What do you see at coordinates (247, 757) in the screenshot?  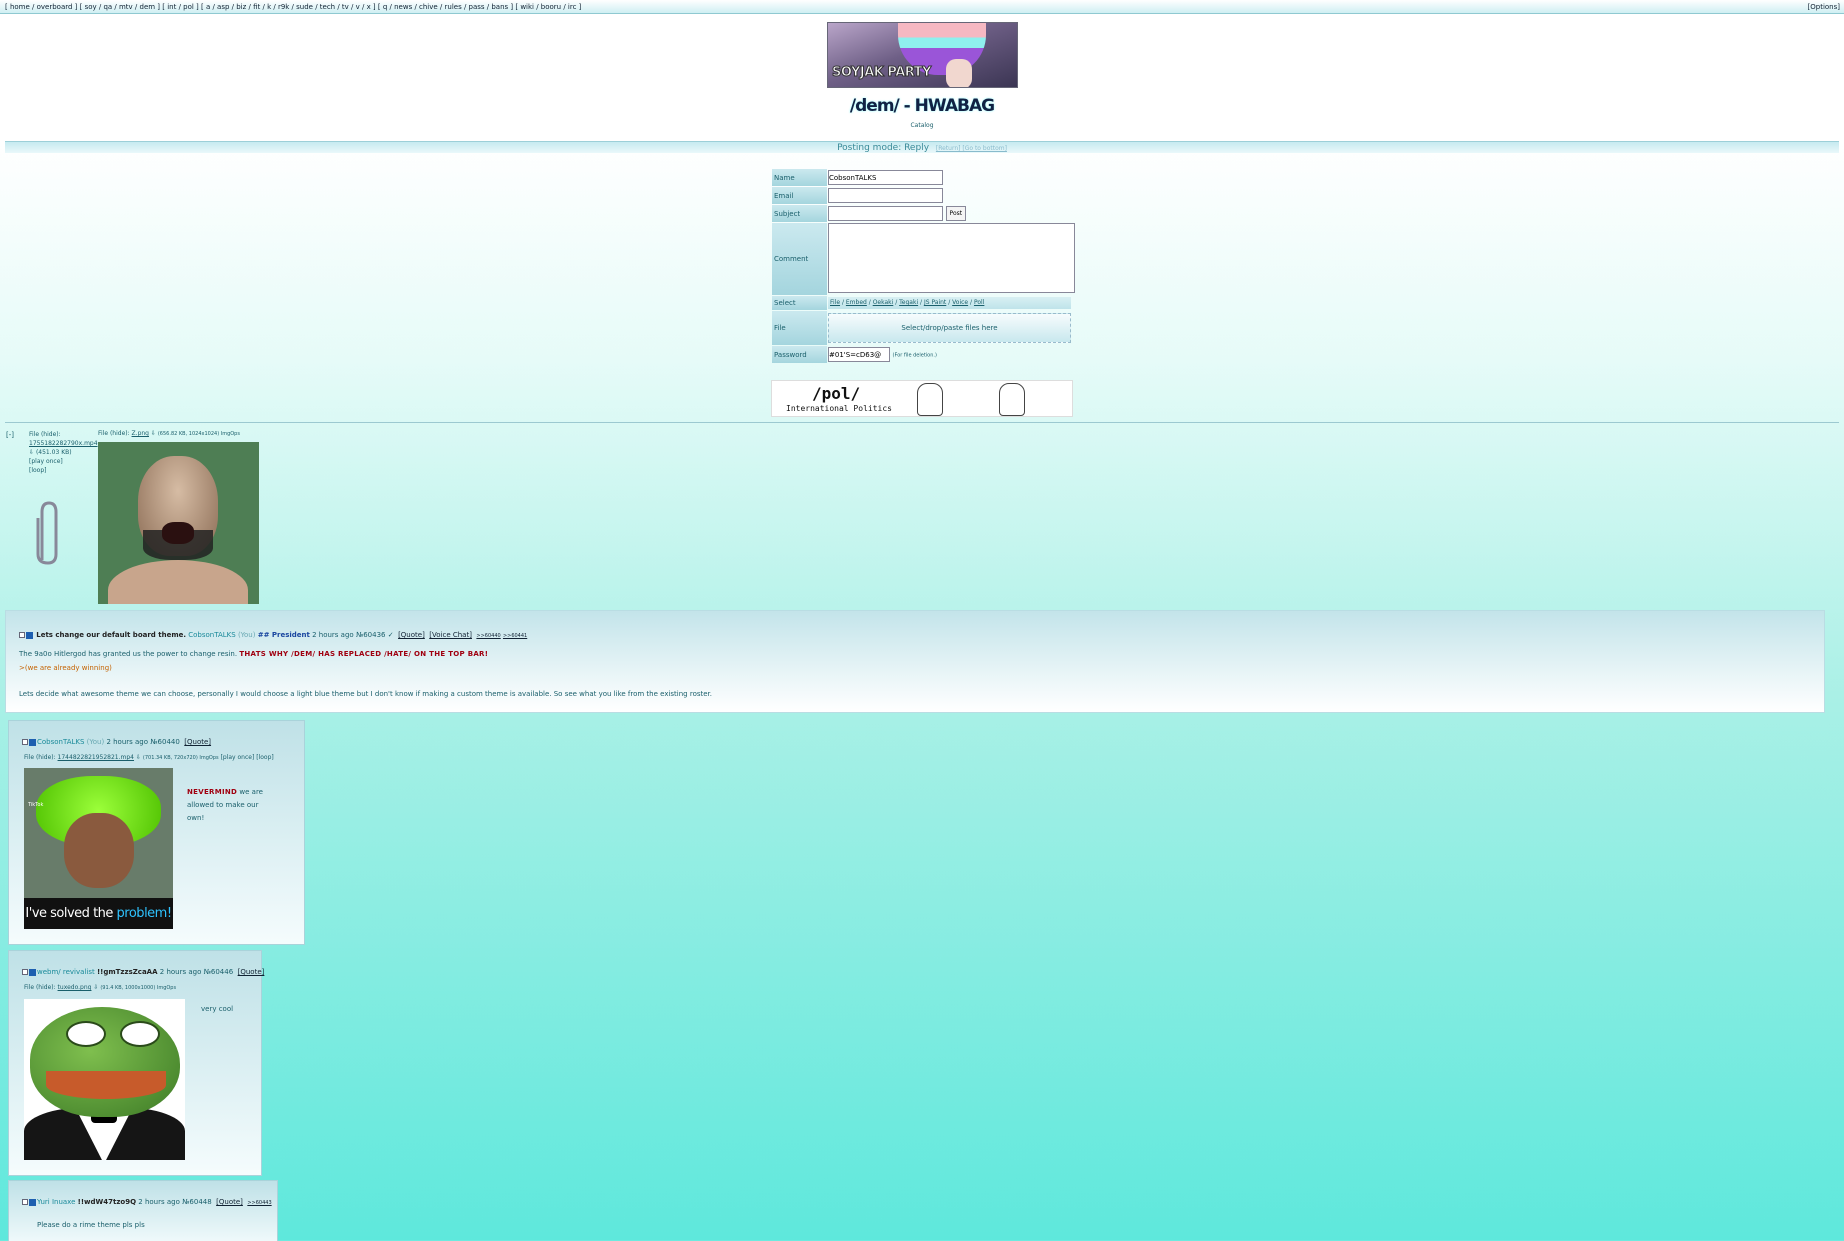 I see `play-controls: [play once] [loop]` at bounding box center [247, 757].